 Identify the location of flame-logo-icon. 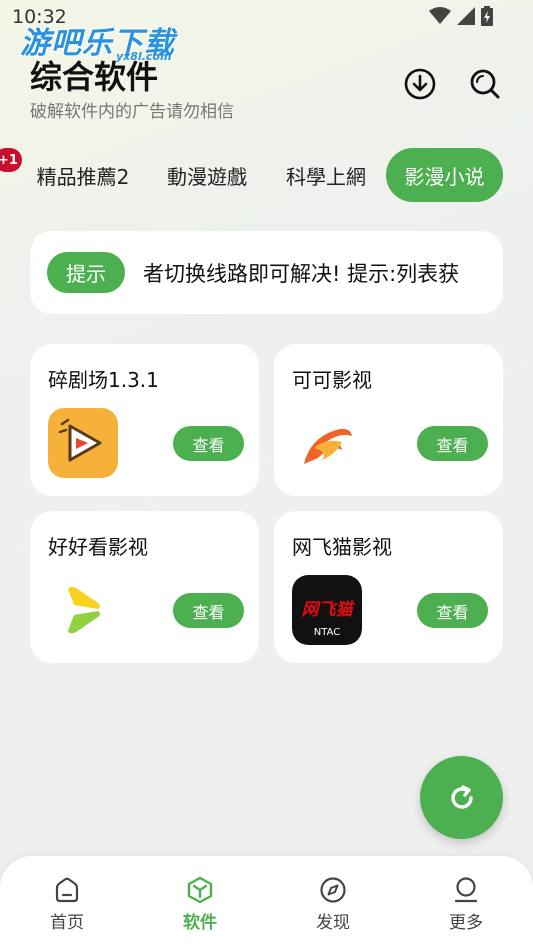
(327, 443).